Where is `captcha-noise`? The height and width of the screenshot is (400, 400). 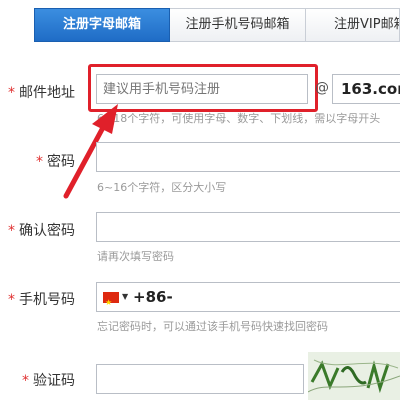
captcha-noise is located at coordinates (354, 376).